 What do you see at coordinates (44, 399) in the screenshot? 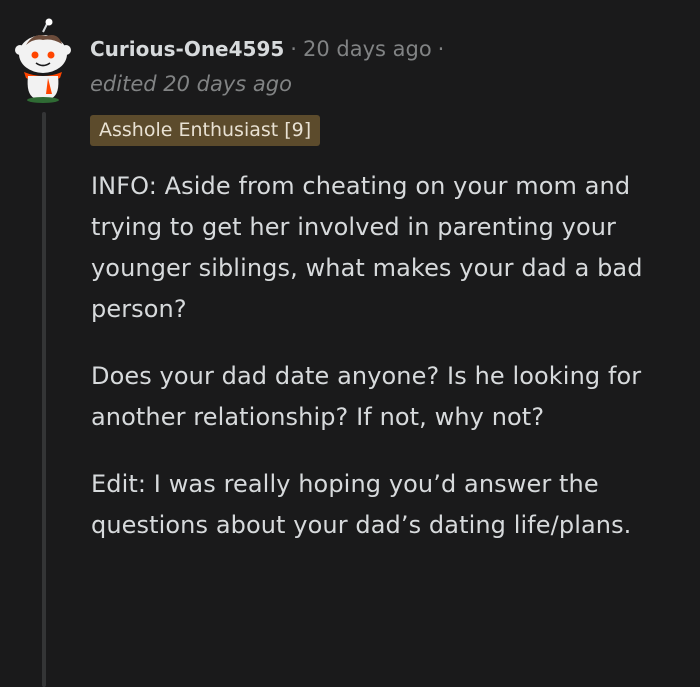
I see `thread-collapse-line` at bounding box center [44, 399].